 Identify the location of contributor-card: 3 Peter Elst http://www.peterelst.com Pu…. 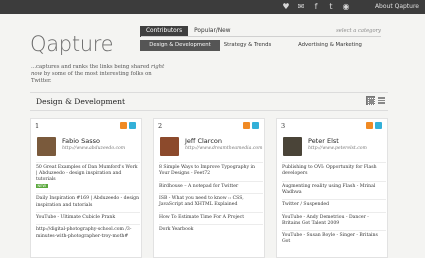
(332, 188).